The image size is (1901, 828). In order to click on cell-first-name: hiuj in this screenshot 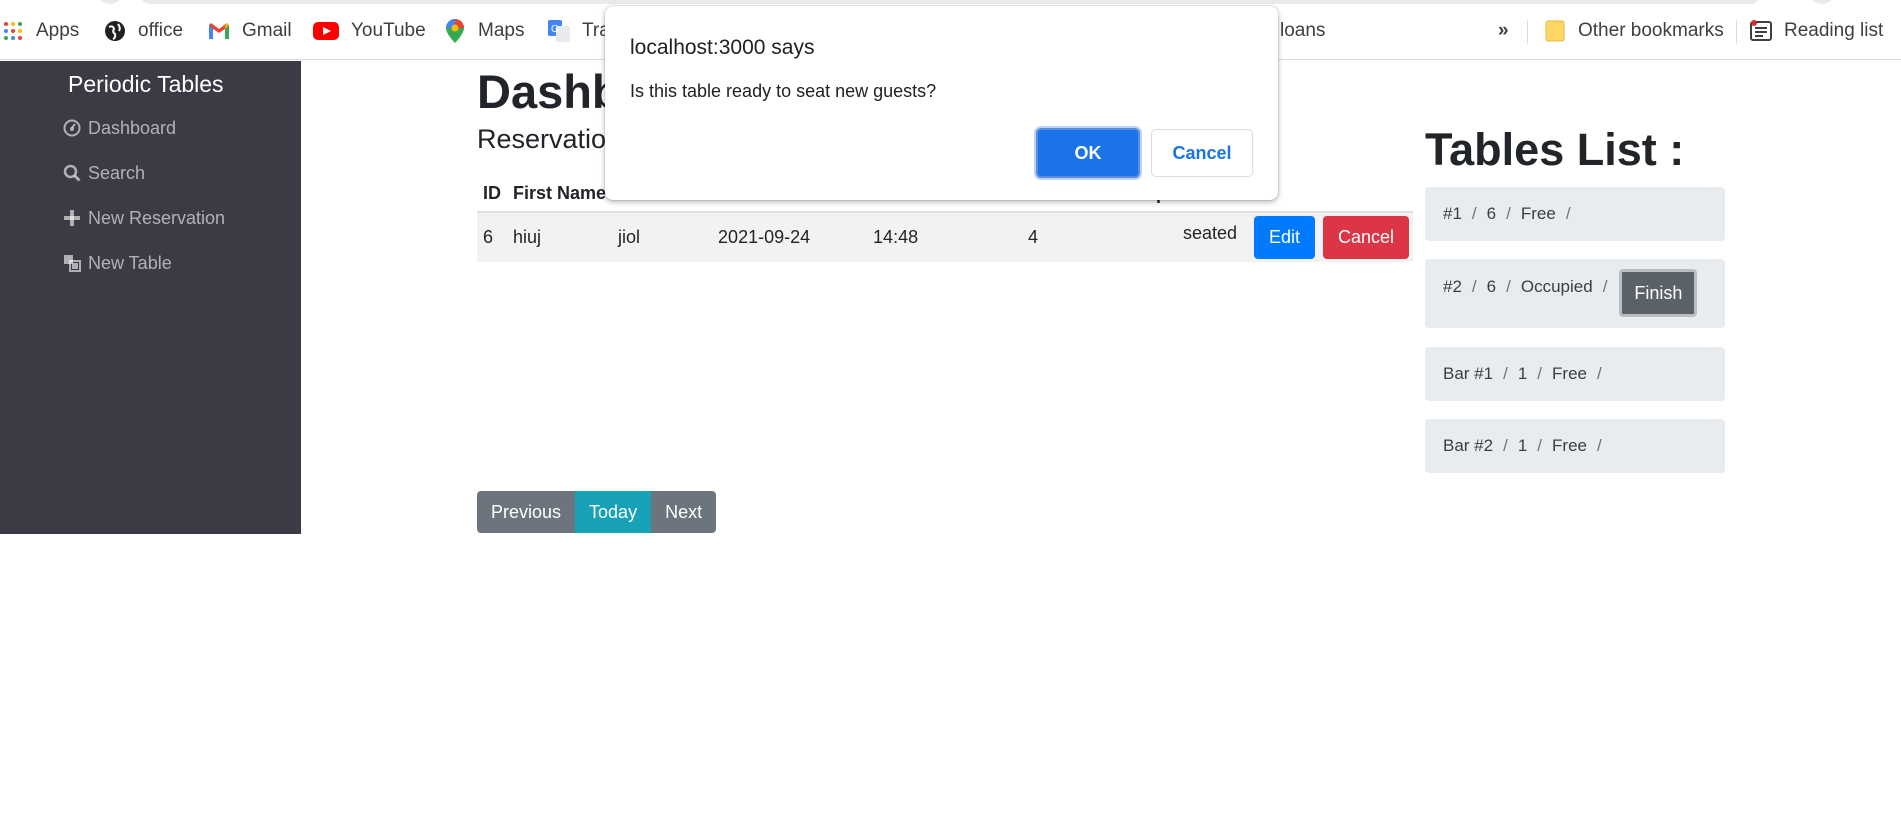, I will do `click(560, 236)`.